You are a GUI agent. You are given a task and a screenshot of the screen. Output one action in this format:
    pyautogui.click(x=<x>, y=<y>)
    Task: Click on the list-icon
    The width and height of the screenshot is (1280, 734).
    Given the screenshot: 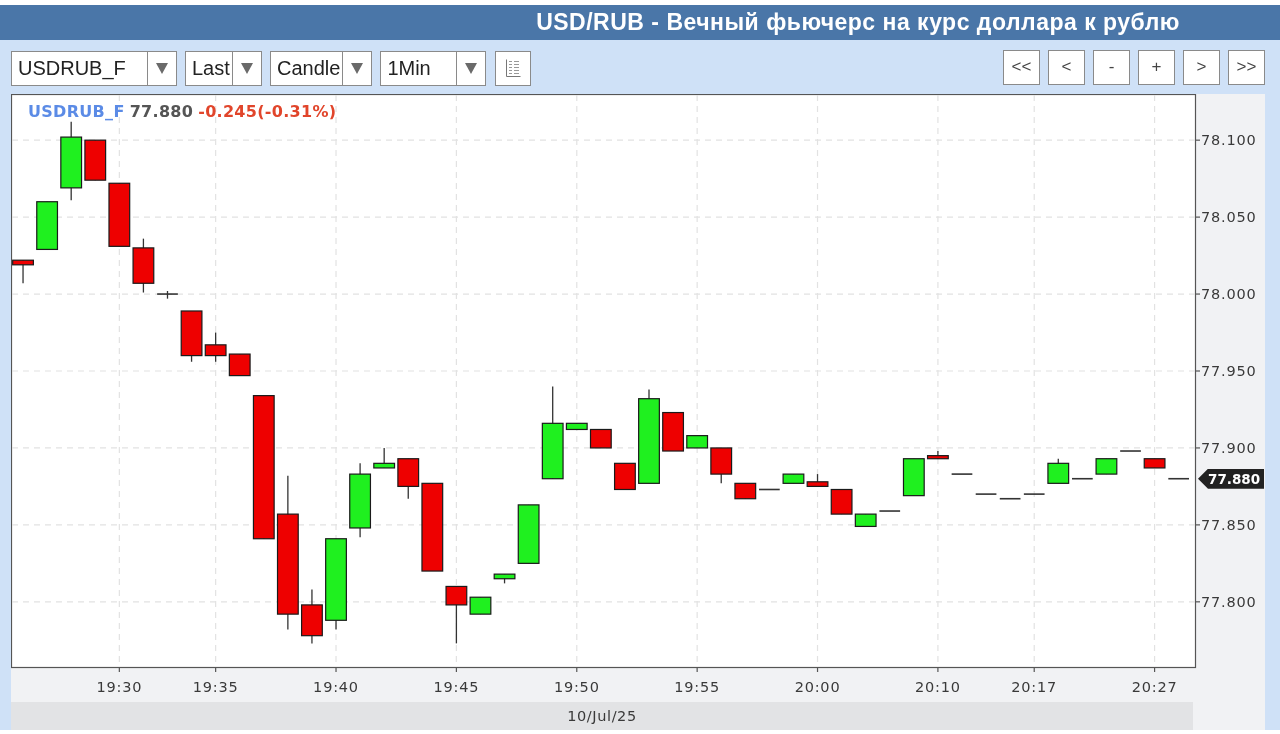 What is the action you would take?
    pyautogui.click(x=513, y=68)
    